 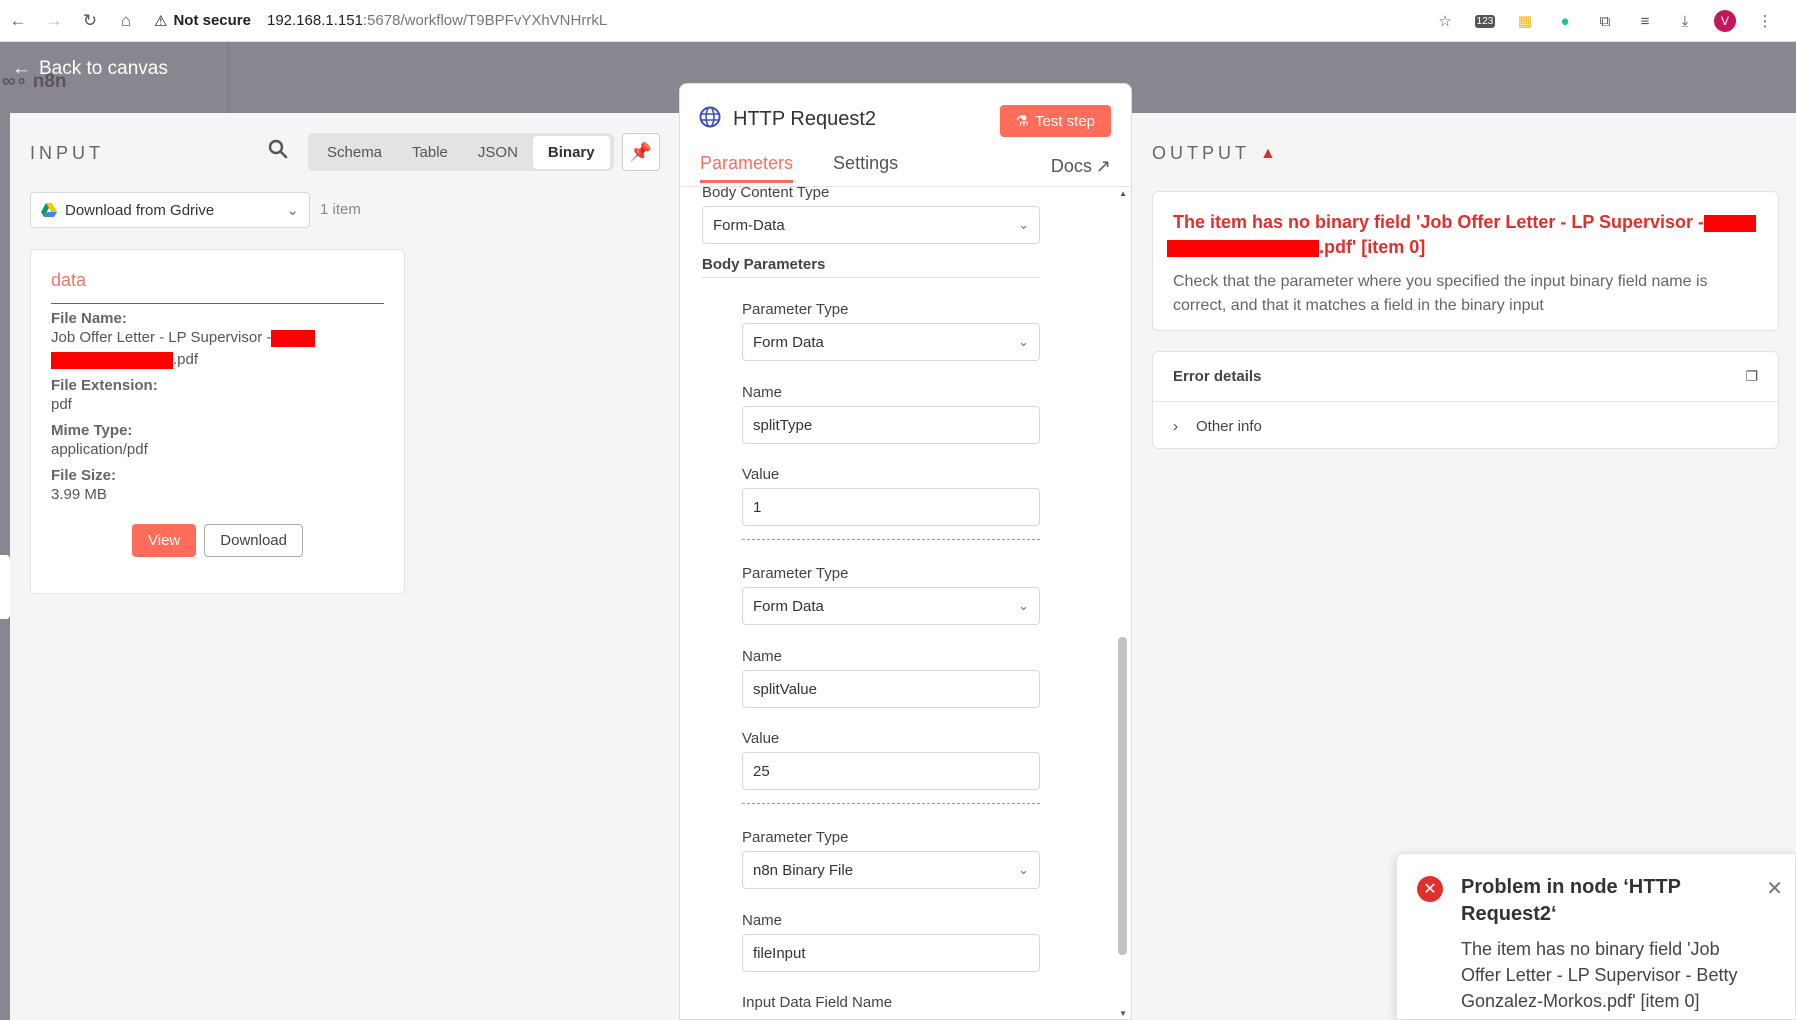 What do you see at coordinates (1081, 166) in the screenshot?
I see `docs-link: Docs ↗` at bounding box center [1081, 166].